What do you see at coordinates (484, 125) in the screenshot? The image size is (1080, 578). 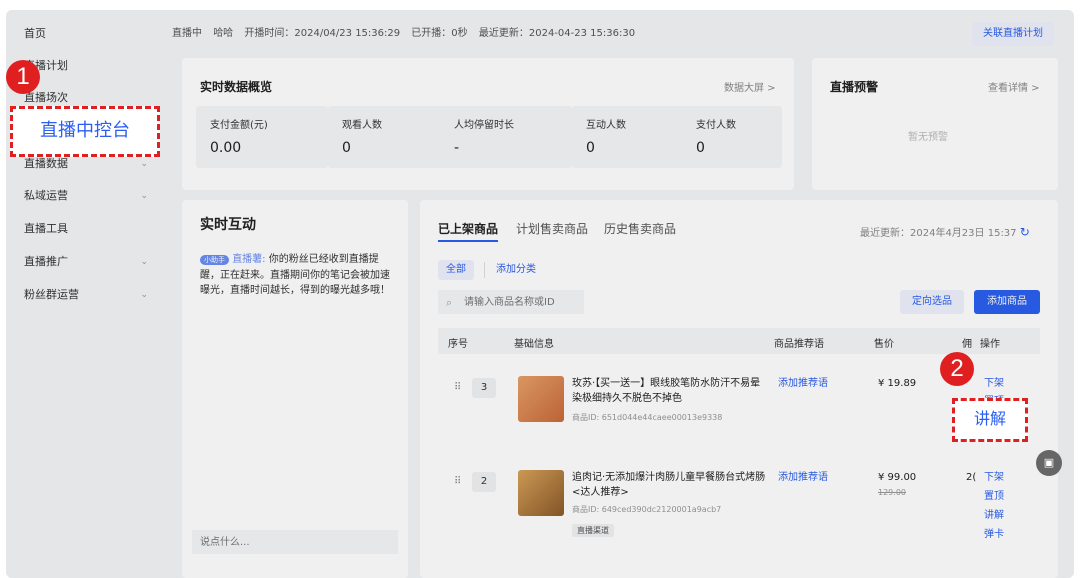 I see `metric-label: 人均停留时长` at bounding box center [484, 125].